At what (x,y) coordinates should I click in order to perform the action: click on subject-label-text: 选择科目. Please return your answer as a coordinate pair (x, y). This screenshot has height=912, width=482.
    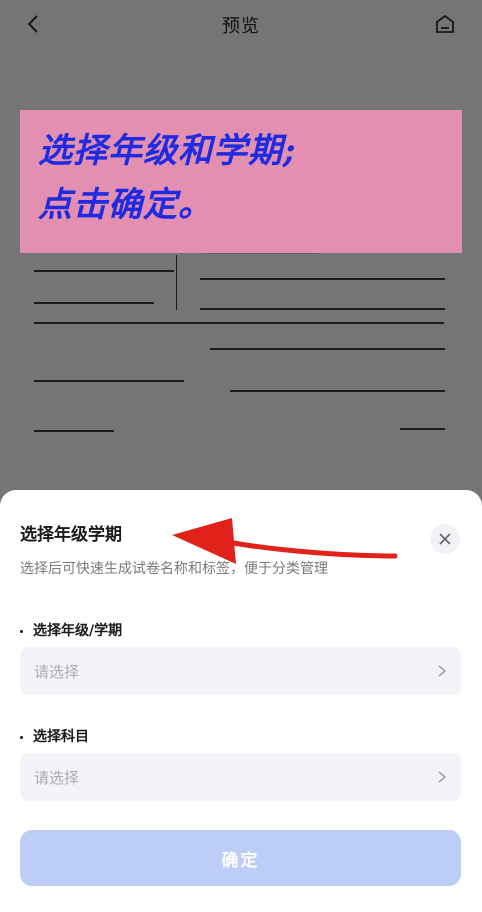
    Looking at the image, I should click on (61, 737).